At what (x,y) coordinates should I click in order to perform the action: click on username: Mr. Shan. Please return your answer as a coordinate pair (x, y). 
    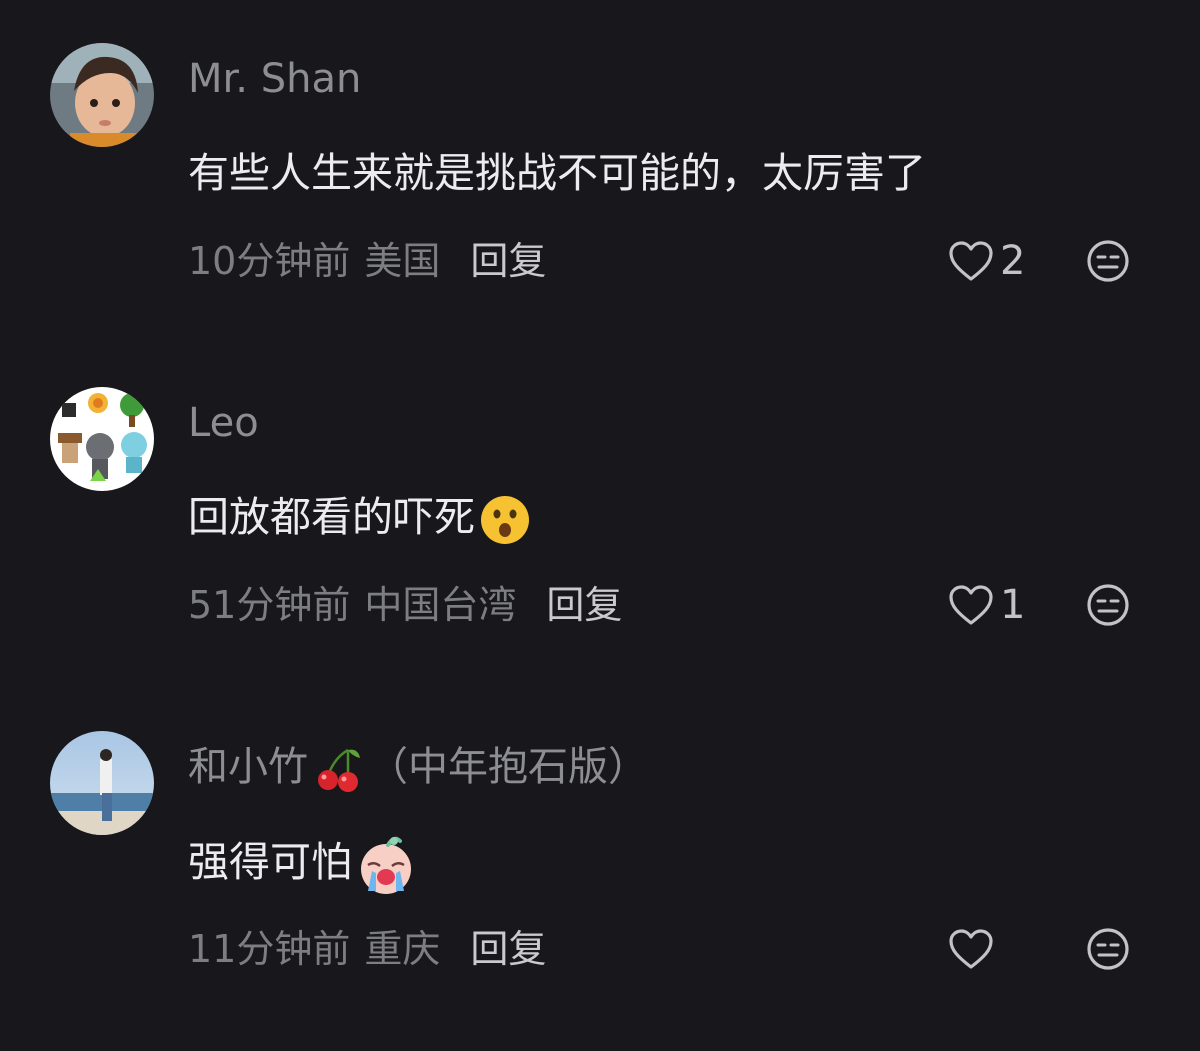
    Looking at the image, I should click on (274, 79).